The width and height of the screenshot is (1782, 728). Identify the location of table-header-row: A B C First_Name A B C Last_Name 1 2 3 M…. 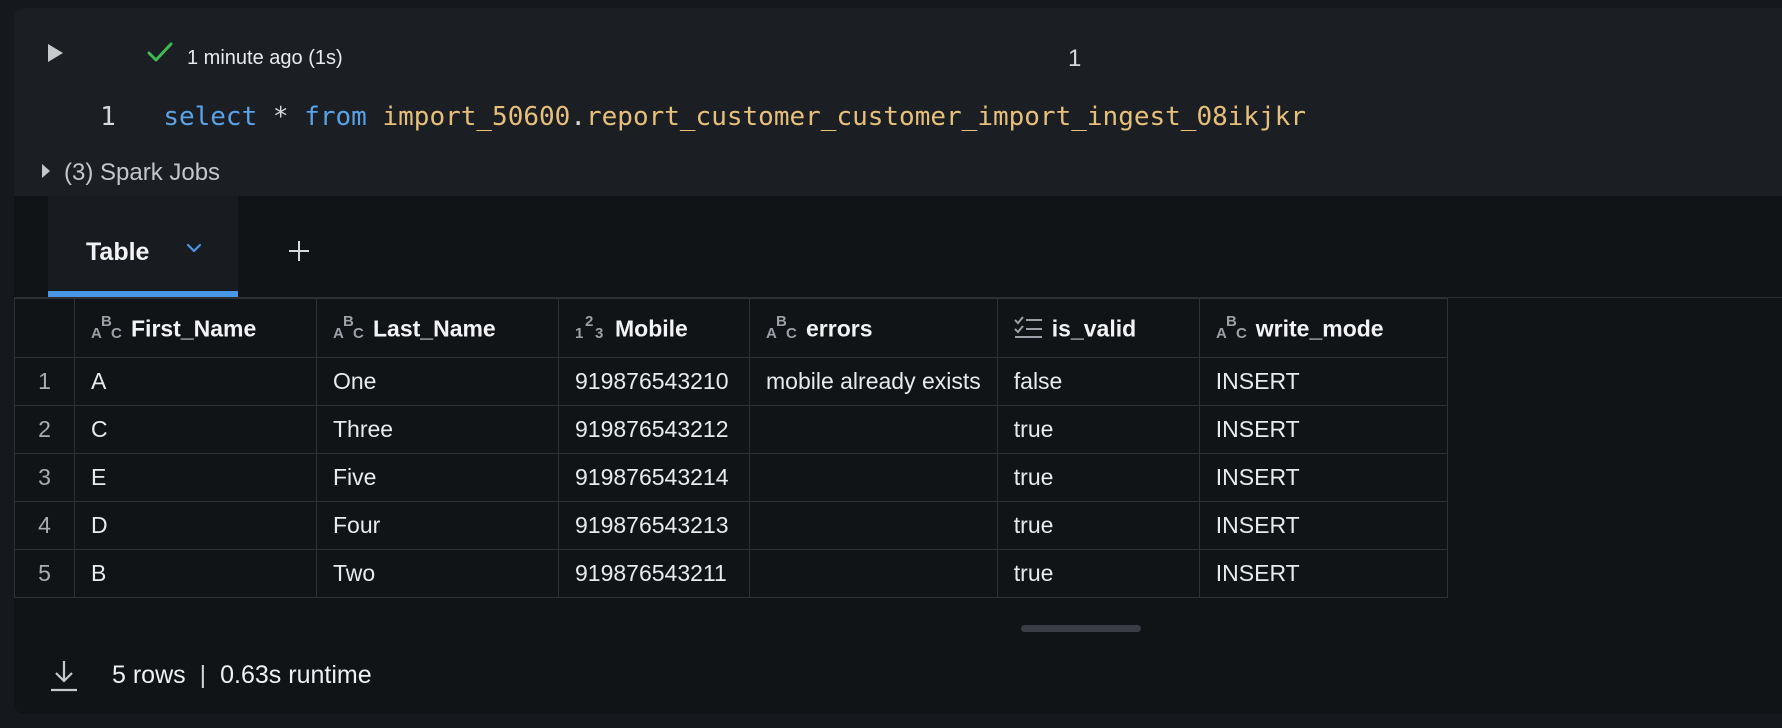
(731, 328).